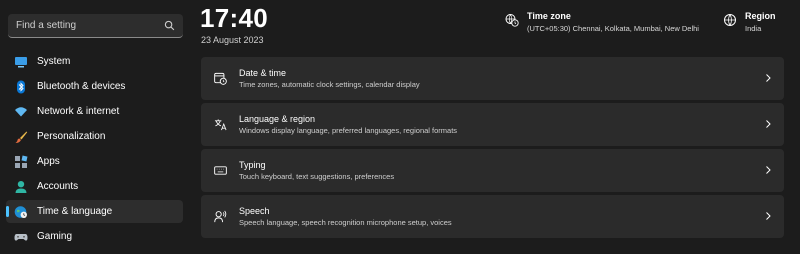  I want to click on account-icon, so click(21, 186).